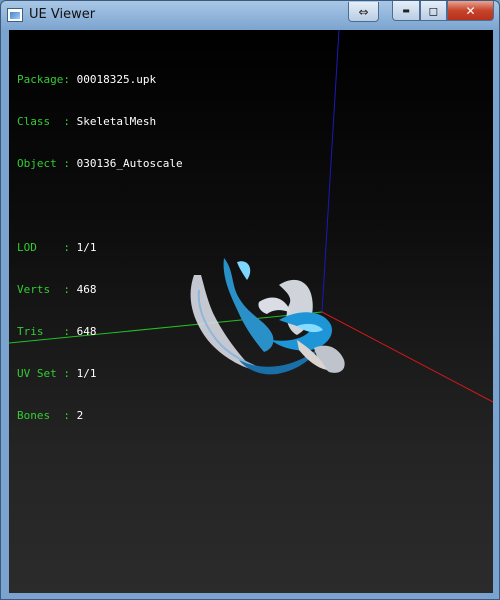 The image size is (500, 600). I want to click on bones-row: Bones : 2, so click(100, 416).